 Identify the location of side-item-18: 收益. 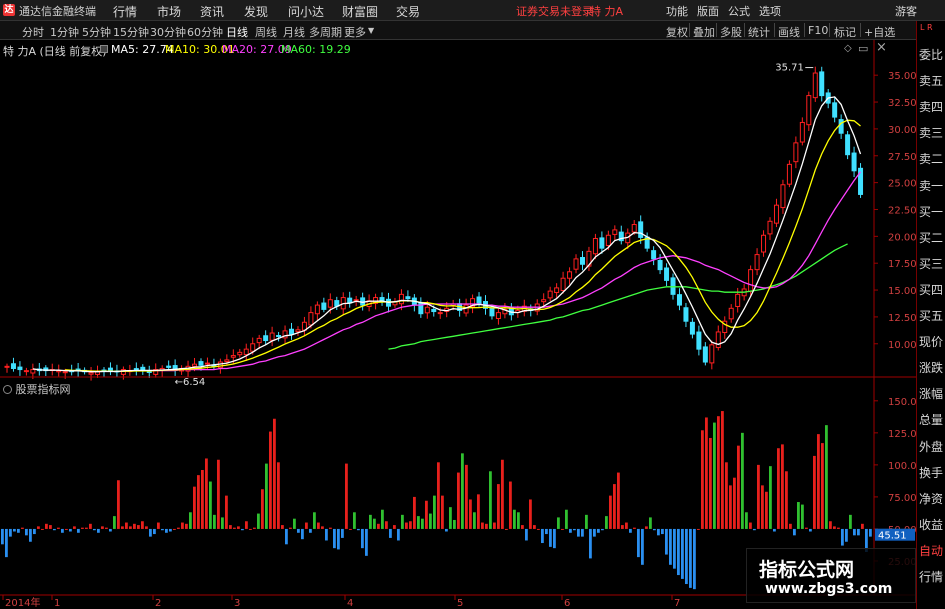
(932, 525).